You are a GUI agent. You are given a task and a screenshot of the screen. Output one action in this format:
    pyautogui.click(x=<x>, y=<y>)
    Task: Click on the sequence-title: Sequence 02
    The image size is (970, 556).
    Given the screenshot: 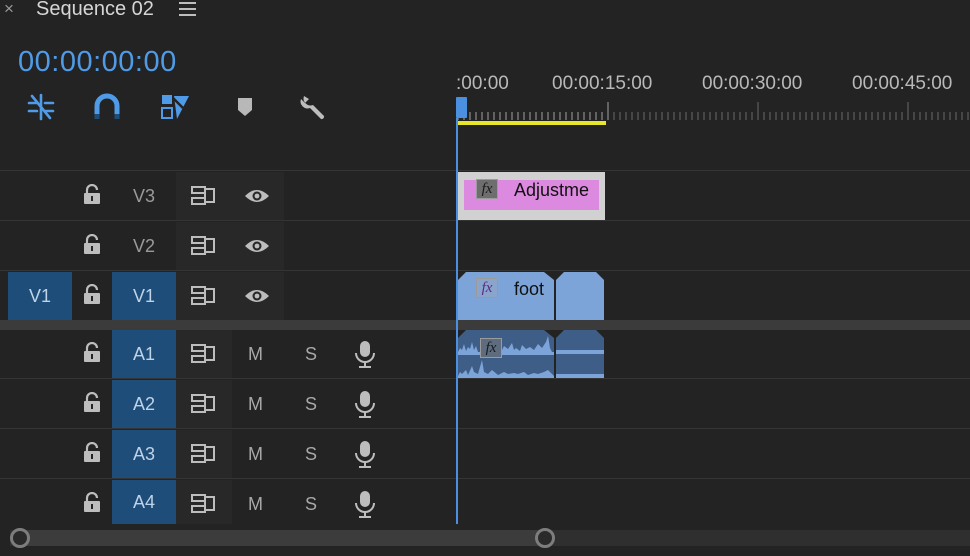 What is the action you would take?
    pyautogui.click(x=95, y=10)
    